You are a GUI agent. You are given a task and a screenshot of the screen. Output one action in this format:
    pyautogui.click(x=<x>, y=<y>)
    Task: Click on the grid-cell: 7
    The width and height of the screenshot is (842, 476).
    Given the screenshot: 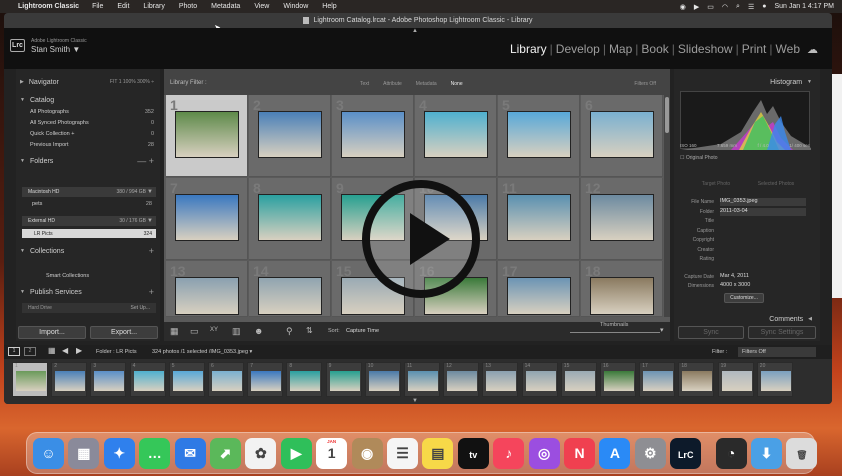 What is the action you would take?
    pyautogui.click(x=207, y=219)
    